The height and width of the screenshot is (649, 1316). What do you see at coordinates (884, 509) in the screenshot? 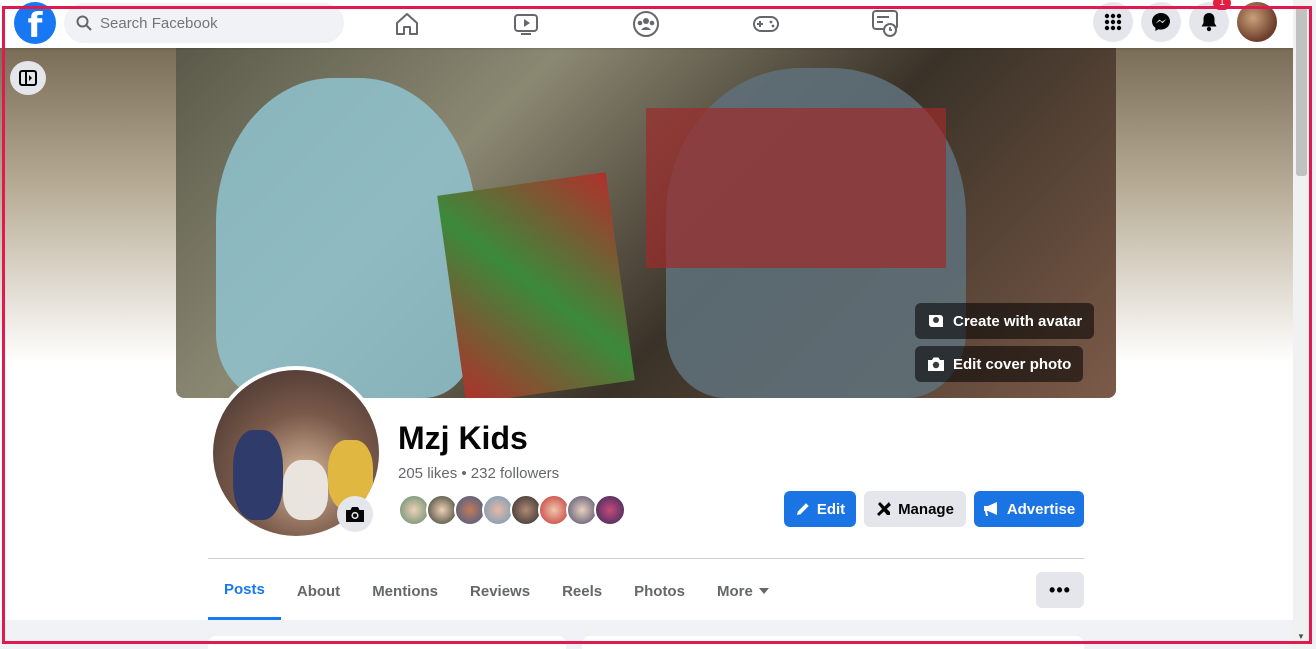
I see `tools-icon` at bounding box center [884, 509].